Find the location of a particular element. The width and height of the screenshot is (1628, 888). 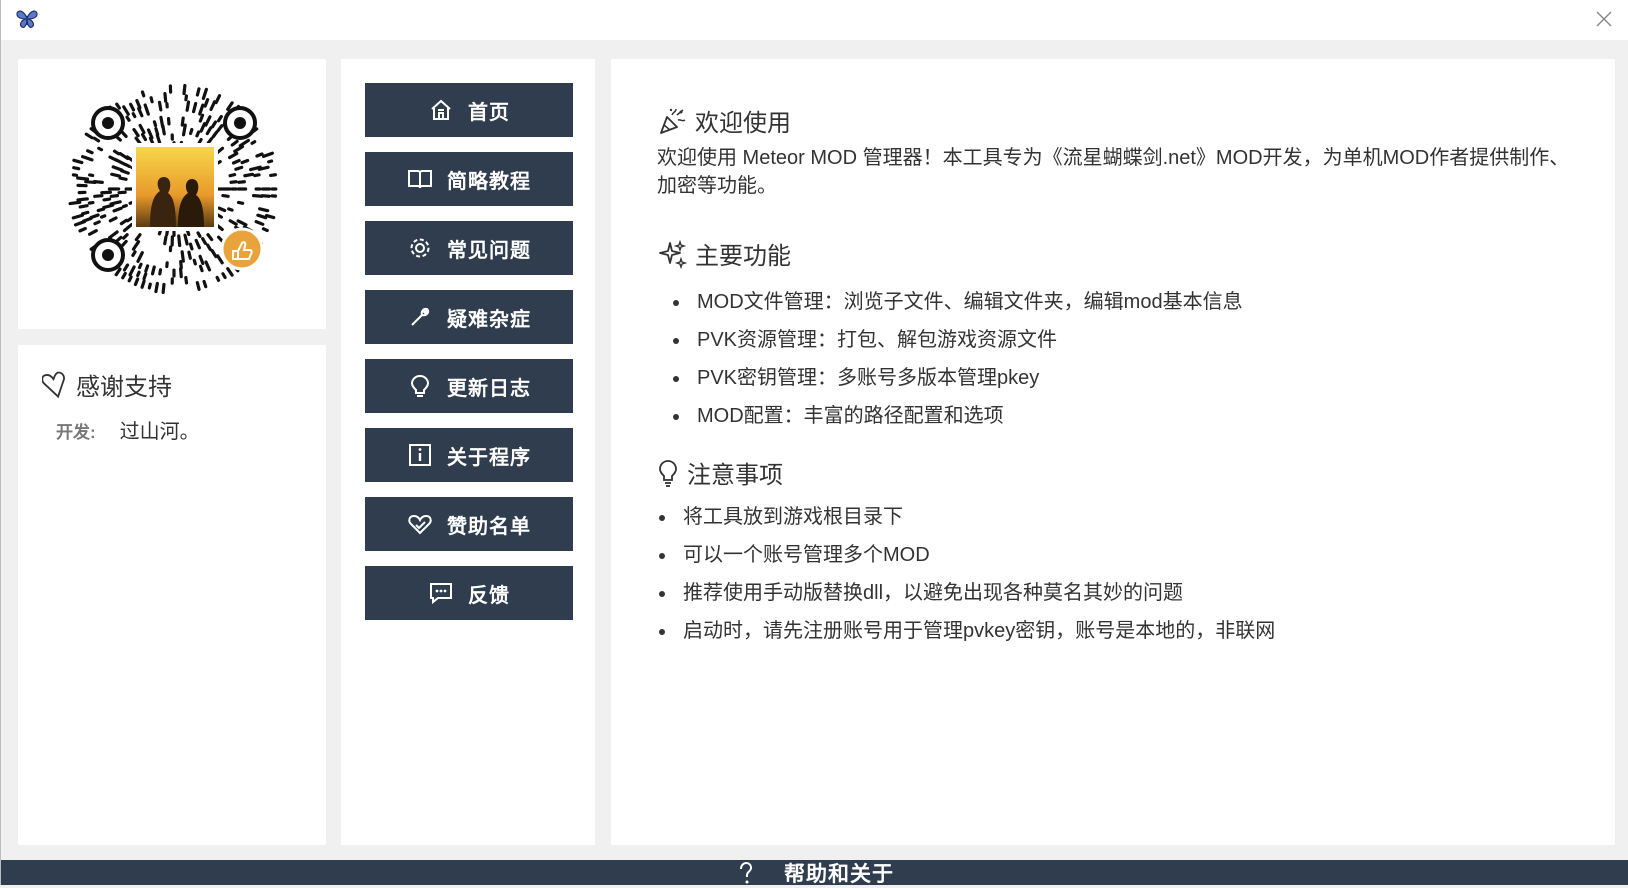

nav-tutorial-button: 简略教程 is located at coordinates (469, 179).